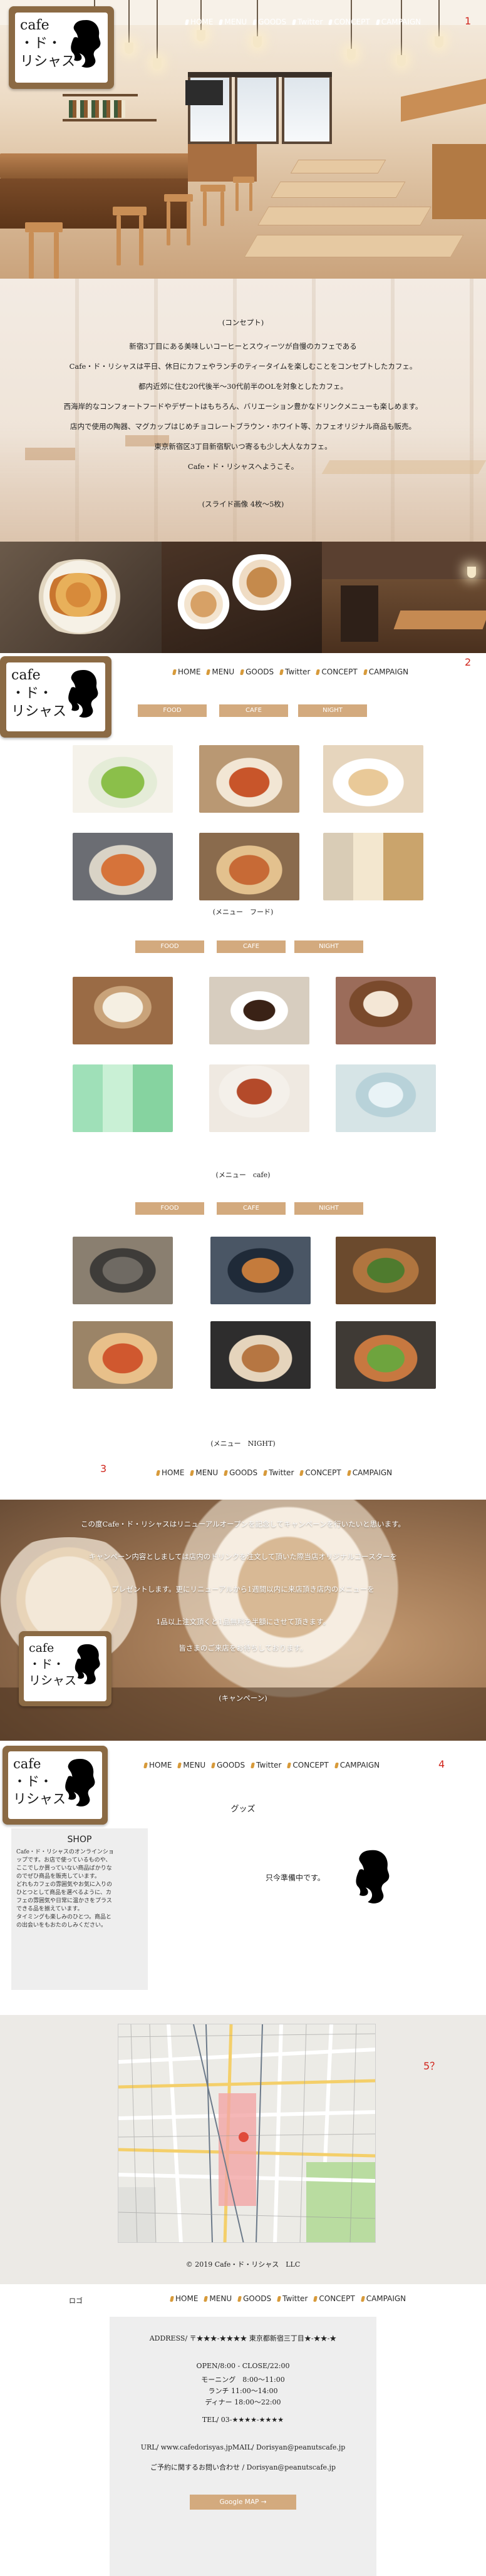 The image size is (486, 2576). I want to click on section-marker: 4, so click(441, 1764).